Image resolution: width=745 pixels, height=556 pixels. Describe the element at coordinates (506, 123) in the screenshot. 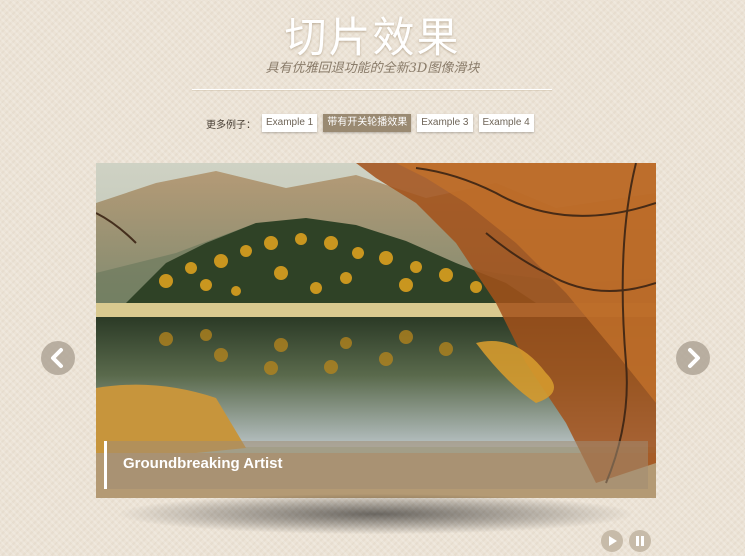

I see `nav-example-4: Example 4` at that location.